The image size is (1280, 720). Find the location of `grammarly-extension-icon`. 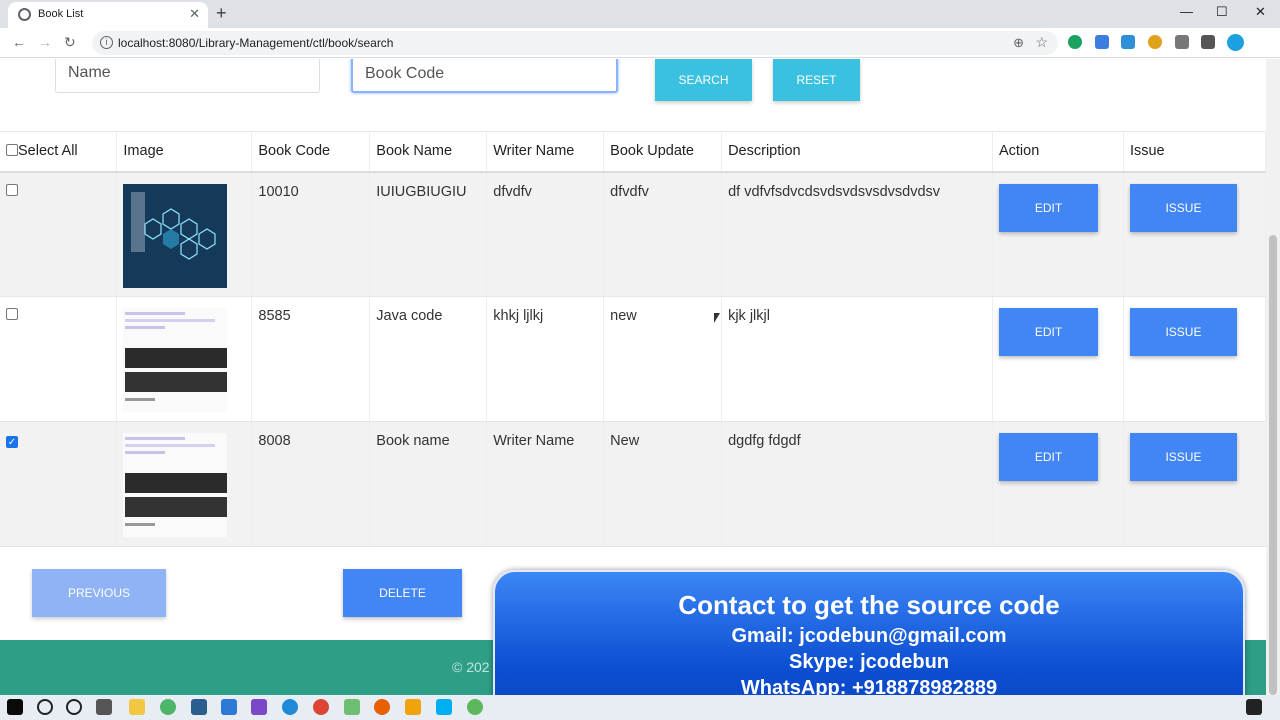

grammarly-extension-icon is located at coordinates (1075, 42).